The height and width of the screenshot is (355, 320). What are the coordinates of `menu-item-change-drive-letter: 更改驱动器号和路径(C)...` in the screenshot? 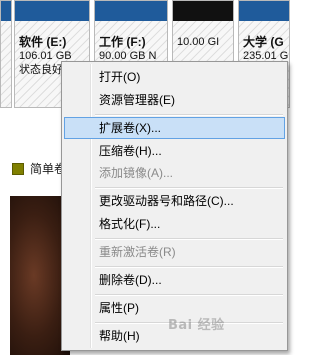 It's located at (174, 201).